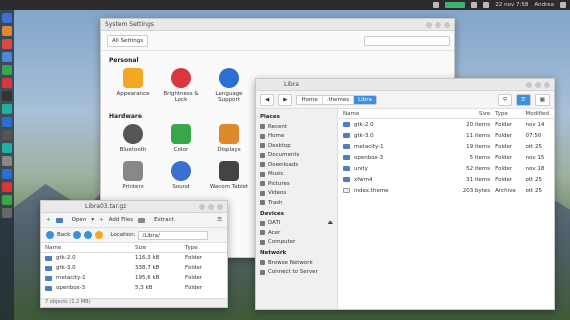 This screenshot has height=320, width=570. What do you see at coordinates (296, 194) in the screenshot?
I see `sidebar-item-videos: Videos` at bounding box center [296, 194].